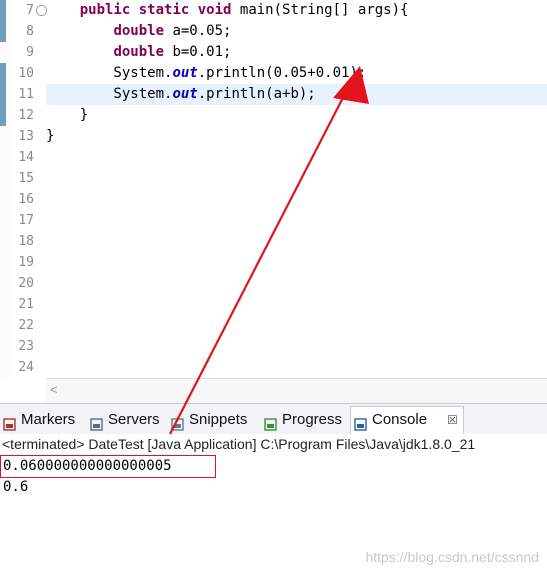  I want to click on tab-servers: Servers, so click(127, 420).